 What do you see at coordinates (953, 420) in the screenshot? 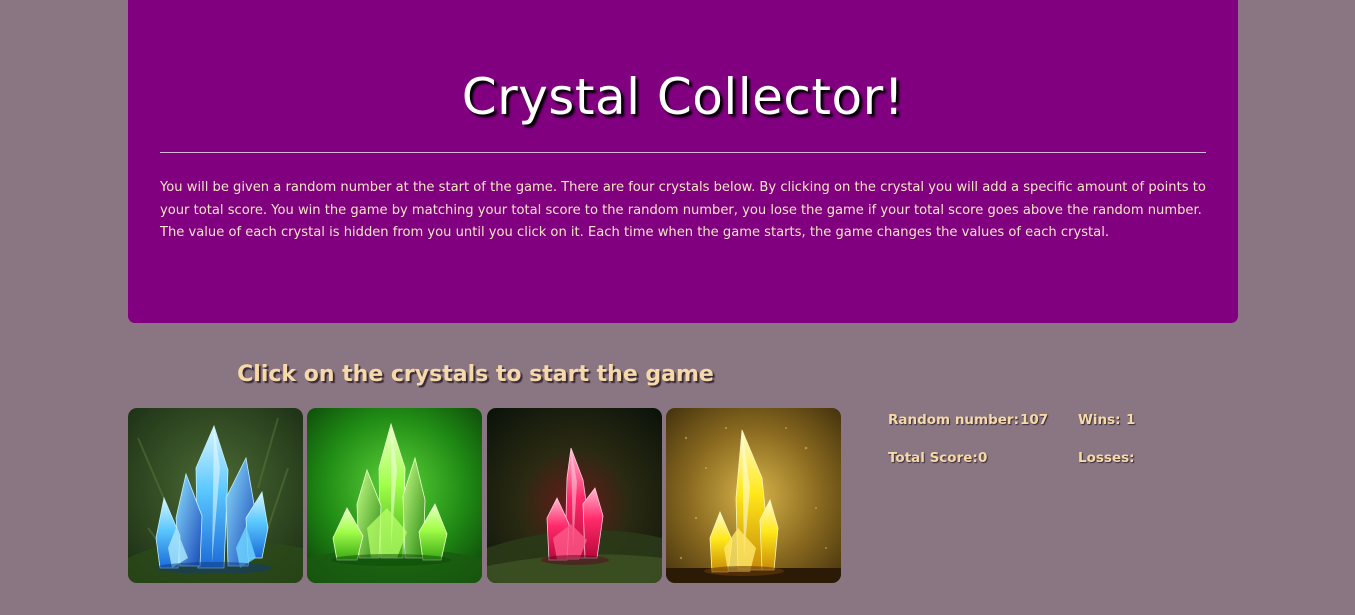
I see `random-number-label: Random number:` at bounding box center [953, 420].